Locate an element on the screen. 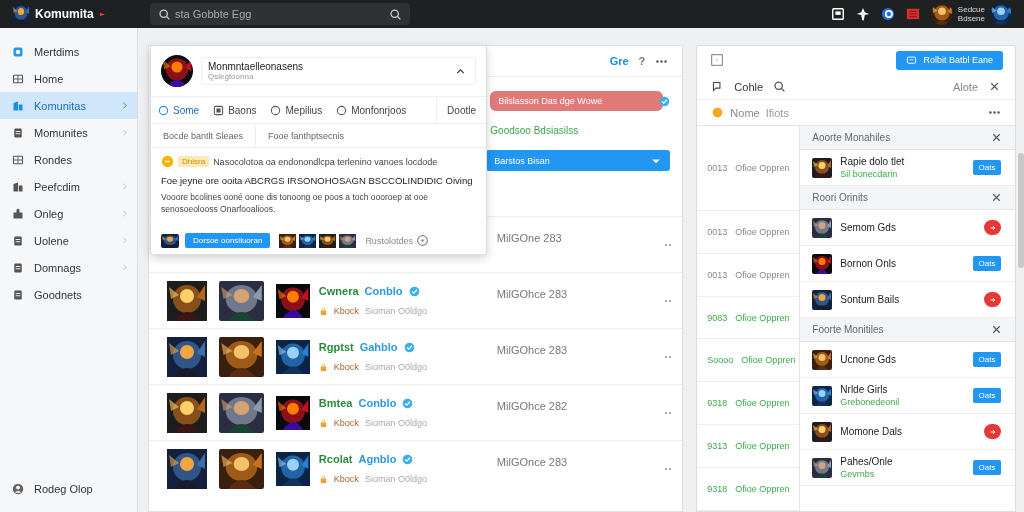  member-name: Semom Gds is located at coordinates (868, 227).